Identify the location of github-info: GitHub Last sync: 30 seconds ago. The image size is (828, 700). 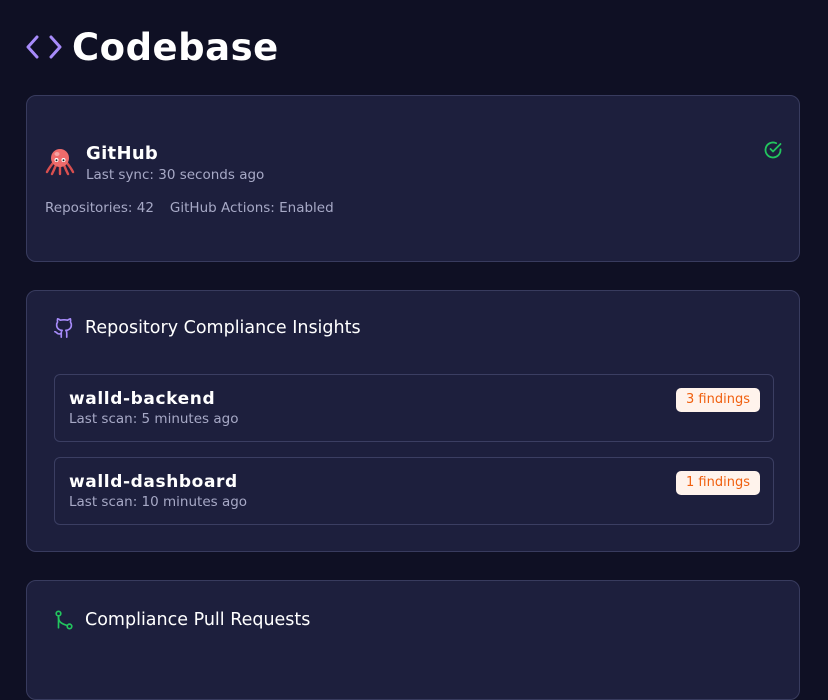
(175, 163).